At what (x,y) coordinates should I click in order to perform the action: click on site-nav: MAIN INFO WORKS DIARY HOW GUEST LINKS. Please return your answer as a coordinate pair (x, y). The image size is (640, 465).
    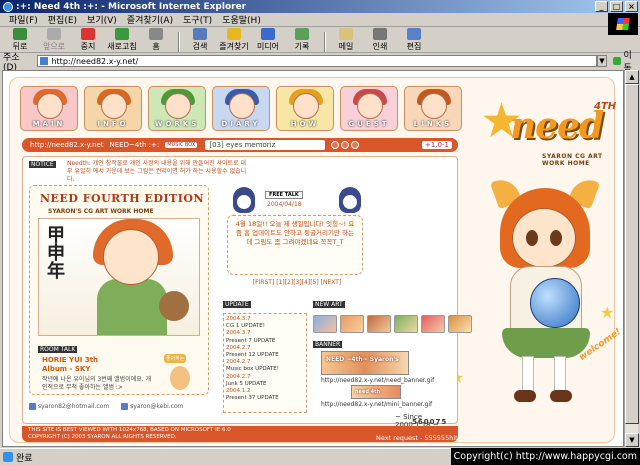
    Looking at the image, I should click on (241, 108).